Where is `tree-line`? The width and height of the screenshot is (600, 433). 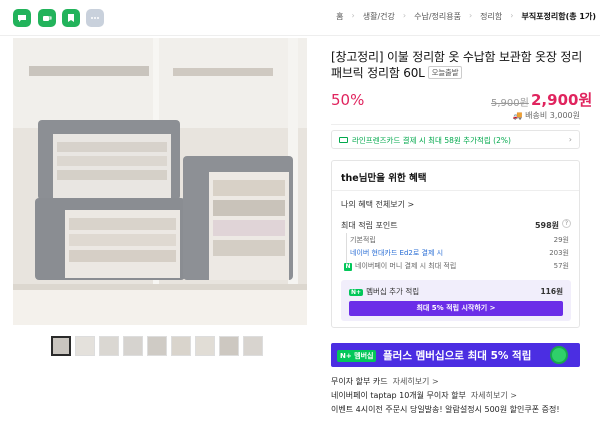 tree-line is located at coordinates (346, 248).